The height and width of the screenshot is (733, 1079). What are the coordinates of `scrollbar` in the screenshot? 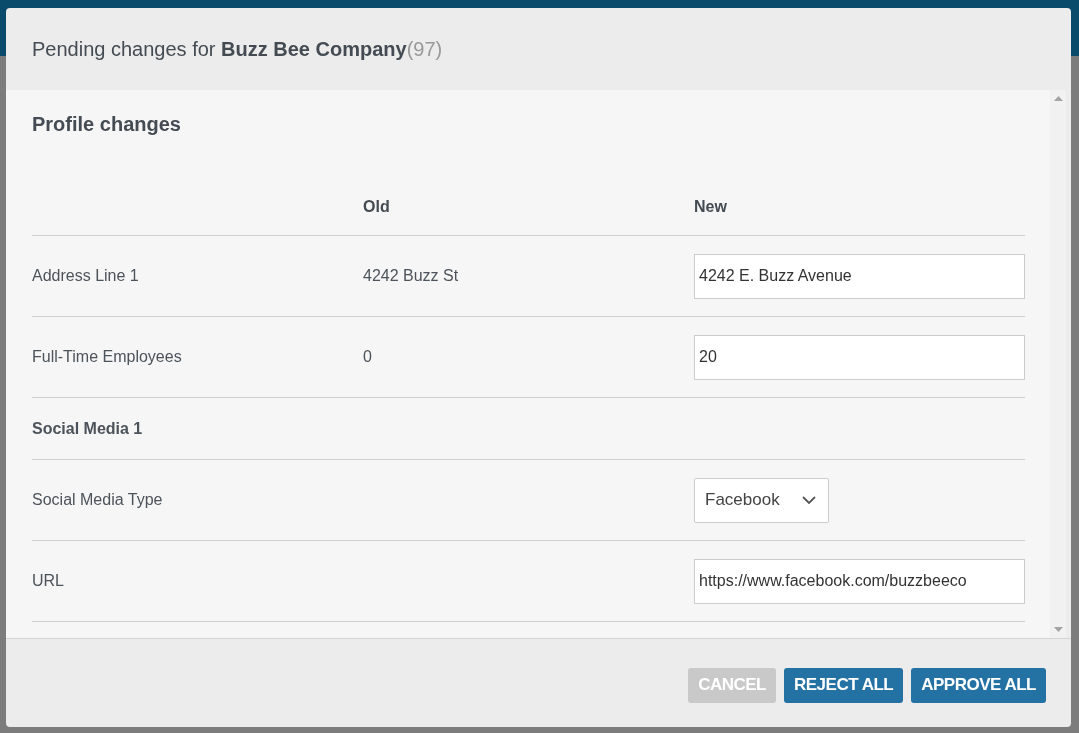 It's located at (1058, 364).